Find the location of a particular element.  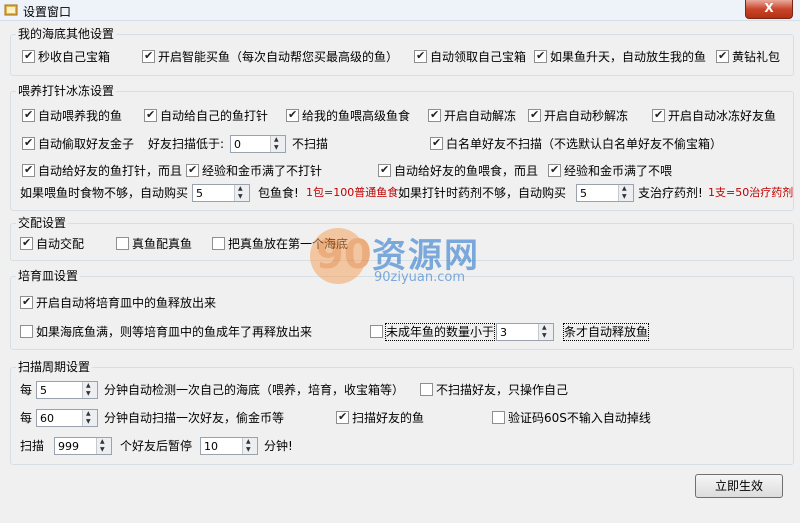

scan-self-suffix: 分钟自动检测一次自己的海底（喂养，培育，收宝箱等） is located at coordinates (254, 390).